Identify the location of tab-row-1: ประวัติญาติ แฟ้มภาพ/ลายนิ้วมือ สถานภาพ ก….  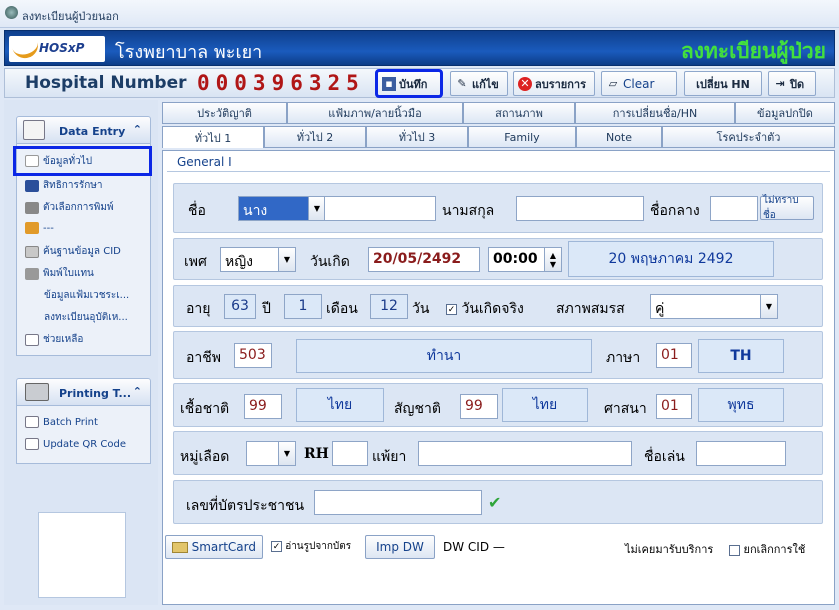
(498, 113).